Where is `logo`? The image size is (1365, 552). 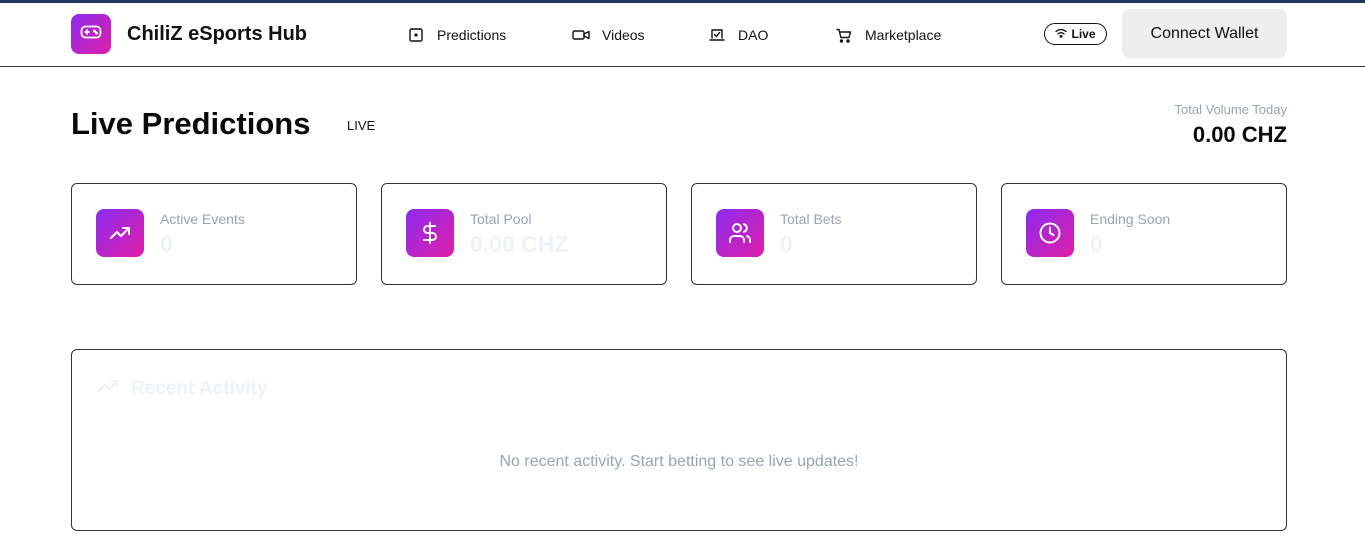 logo is located at coordinates (91, 34).